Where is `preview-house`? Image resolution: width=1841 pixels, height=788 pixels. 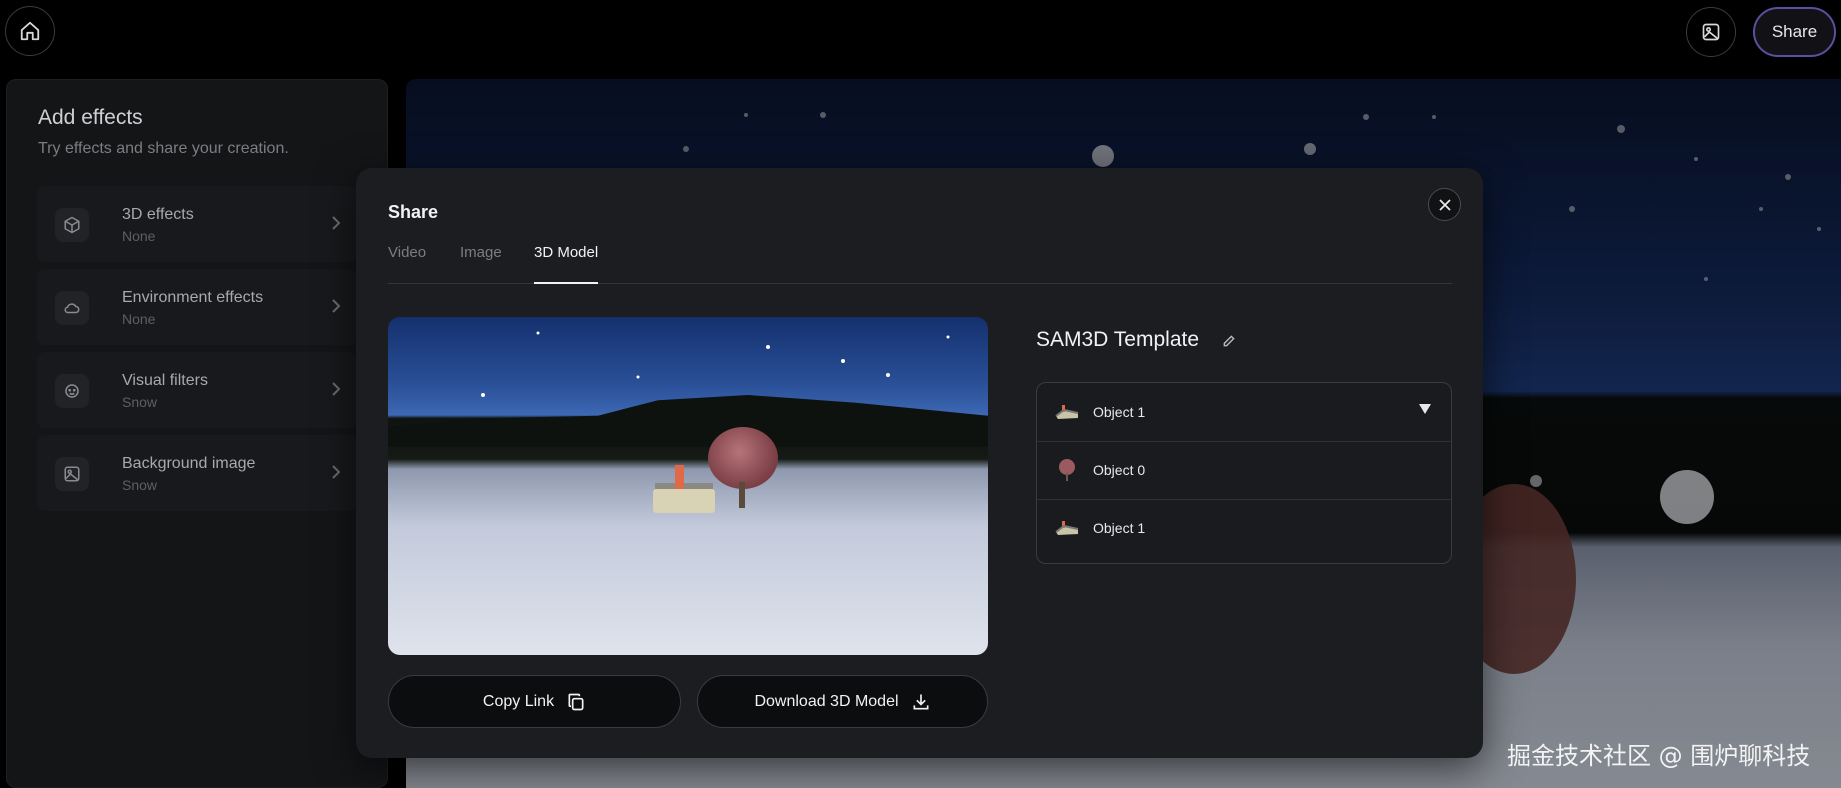
preview-house is located at coordinates (684, 501).